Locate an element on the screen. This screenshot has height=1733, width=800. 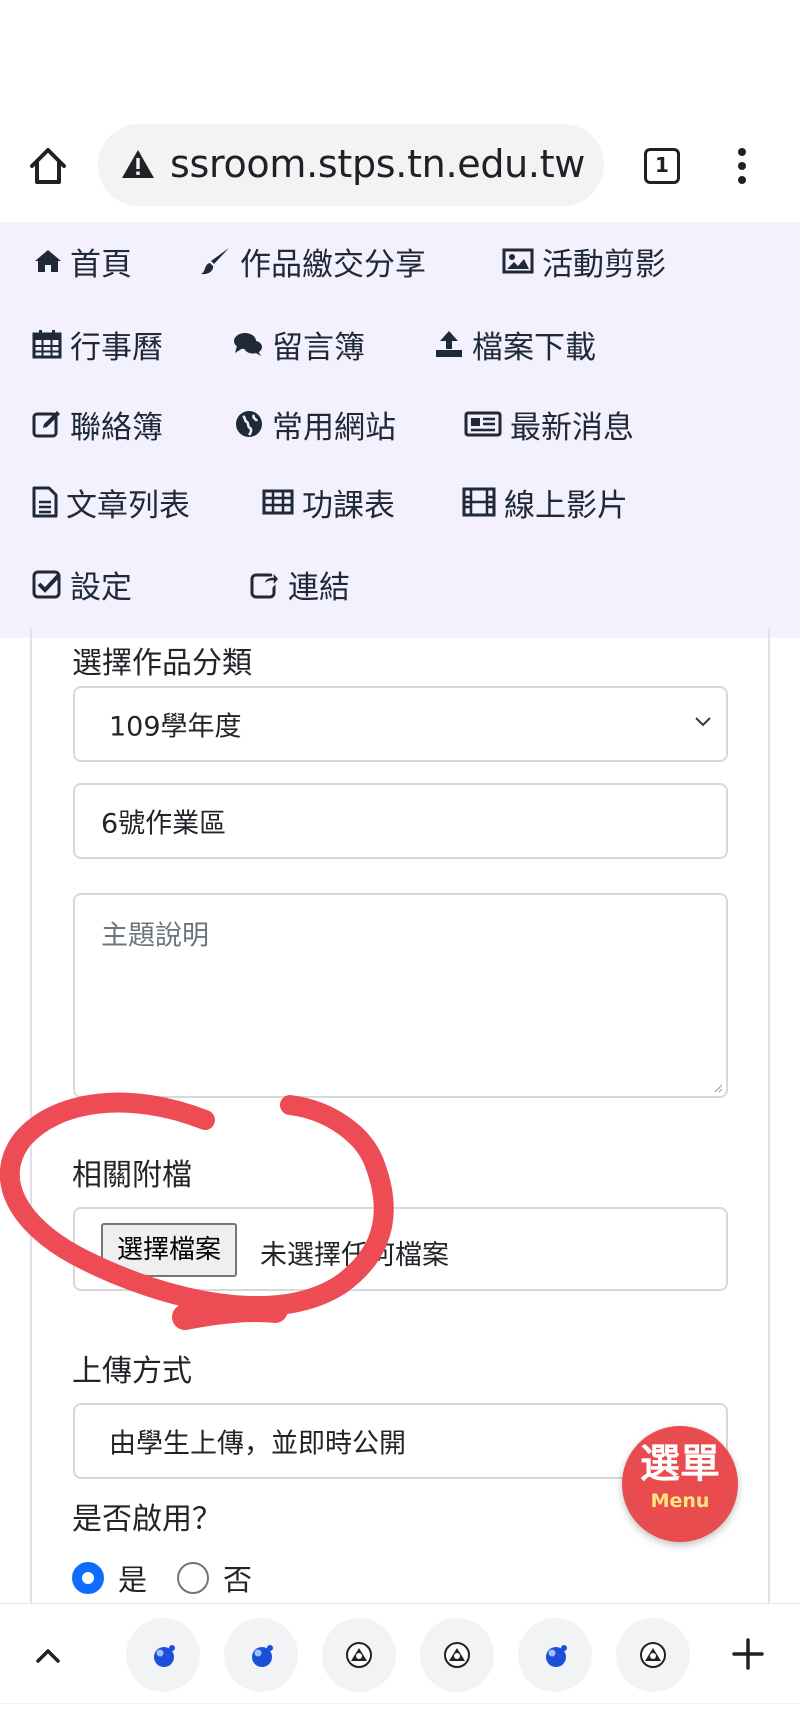
nav-label: 文章列表 is located at coordinates (128, 505).